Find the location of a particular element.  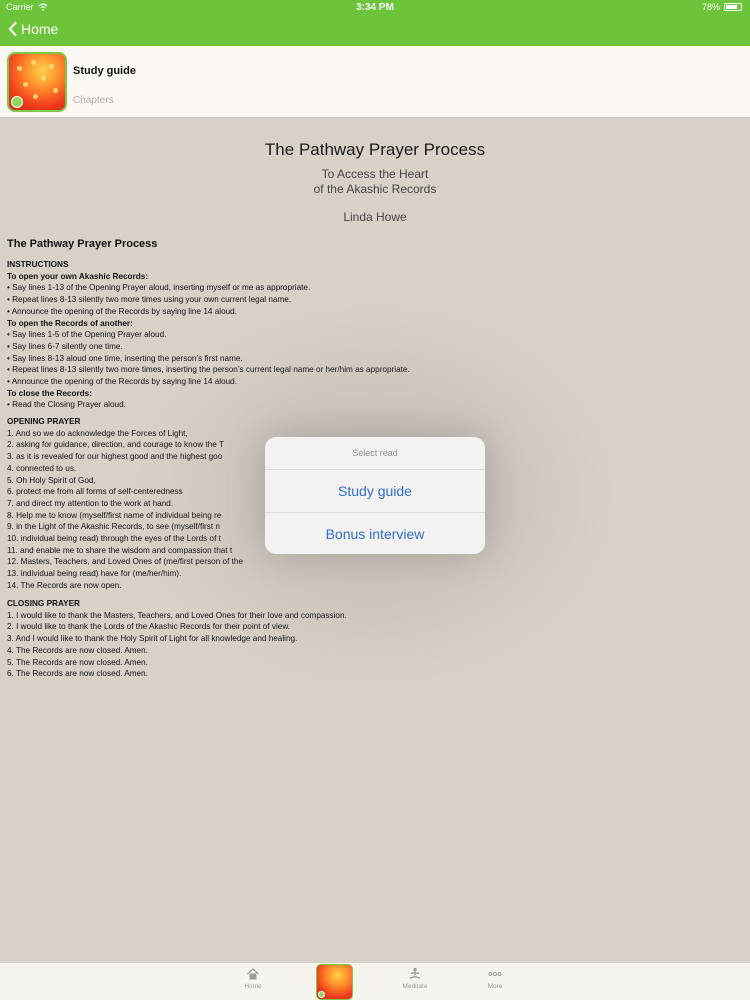

home-icon is located at coordinates (253, 974).